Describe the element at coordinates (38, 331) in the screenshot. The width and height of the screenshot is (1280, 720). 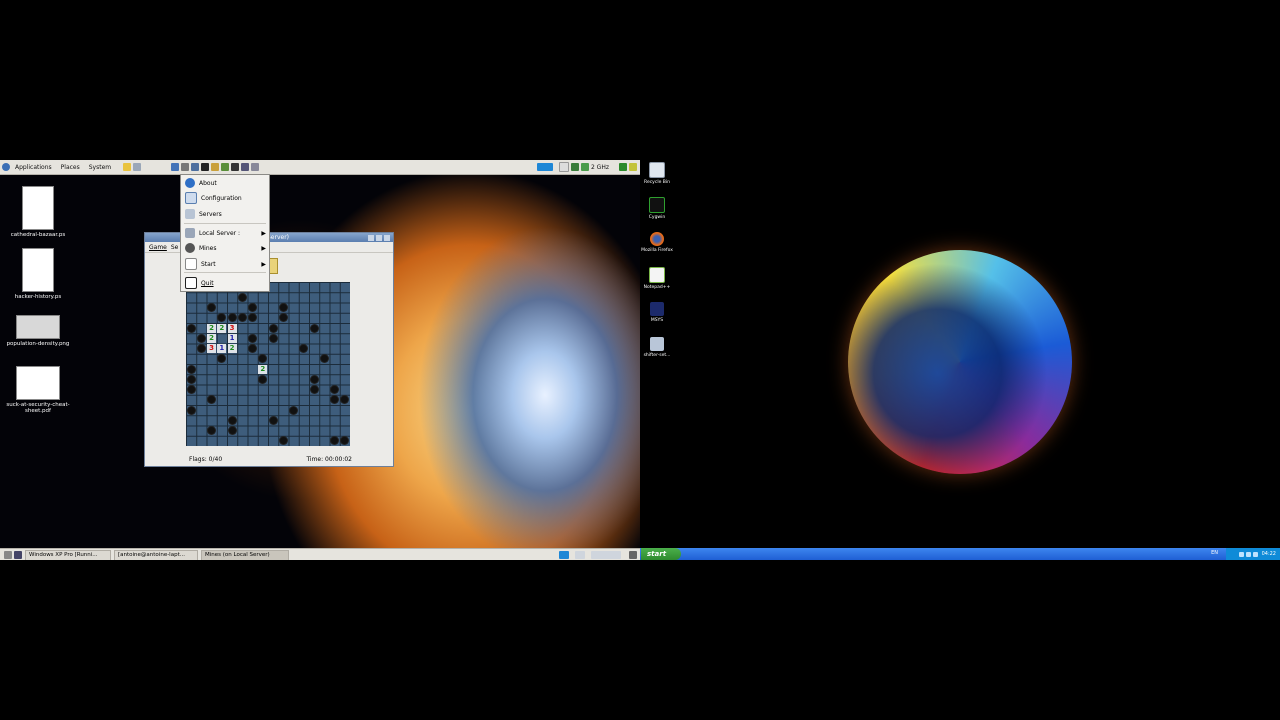
I see `desktop-file-population-density: population-density.png` at that location.